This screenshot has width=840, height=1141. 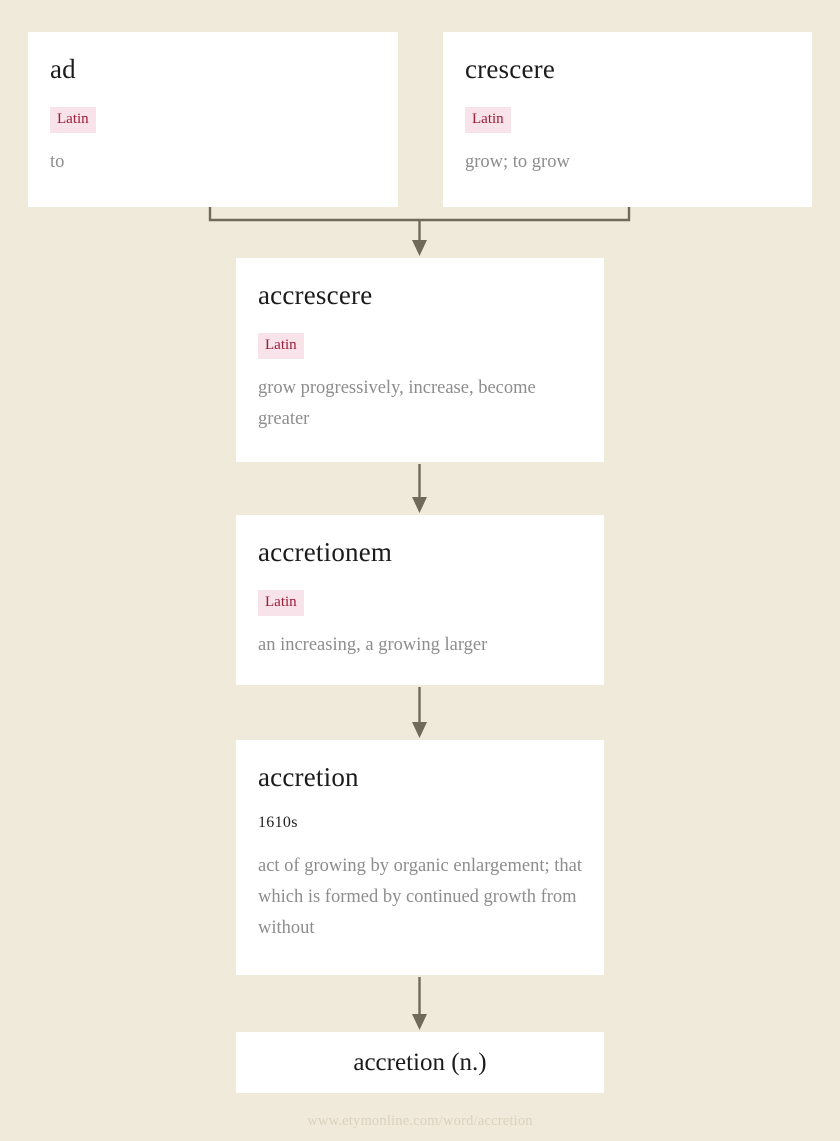 I want to click on card-gloss: grow; to grow, so click(x=517, y=162).